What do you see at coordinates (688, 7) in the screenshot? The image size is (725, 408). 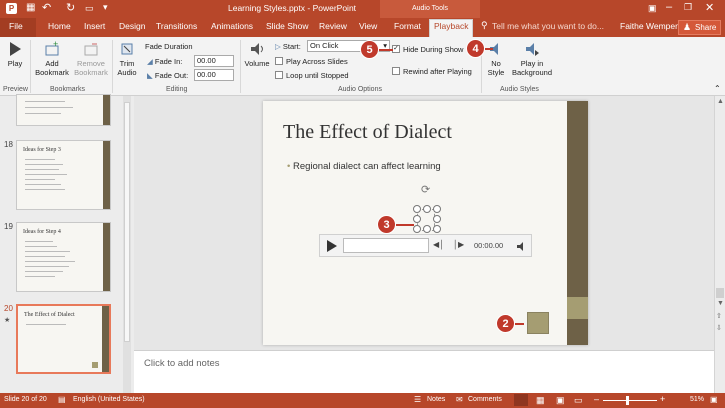 I see `maximize-icon: ❐` at bounding box center [688, 7].